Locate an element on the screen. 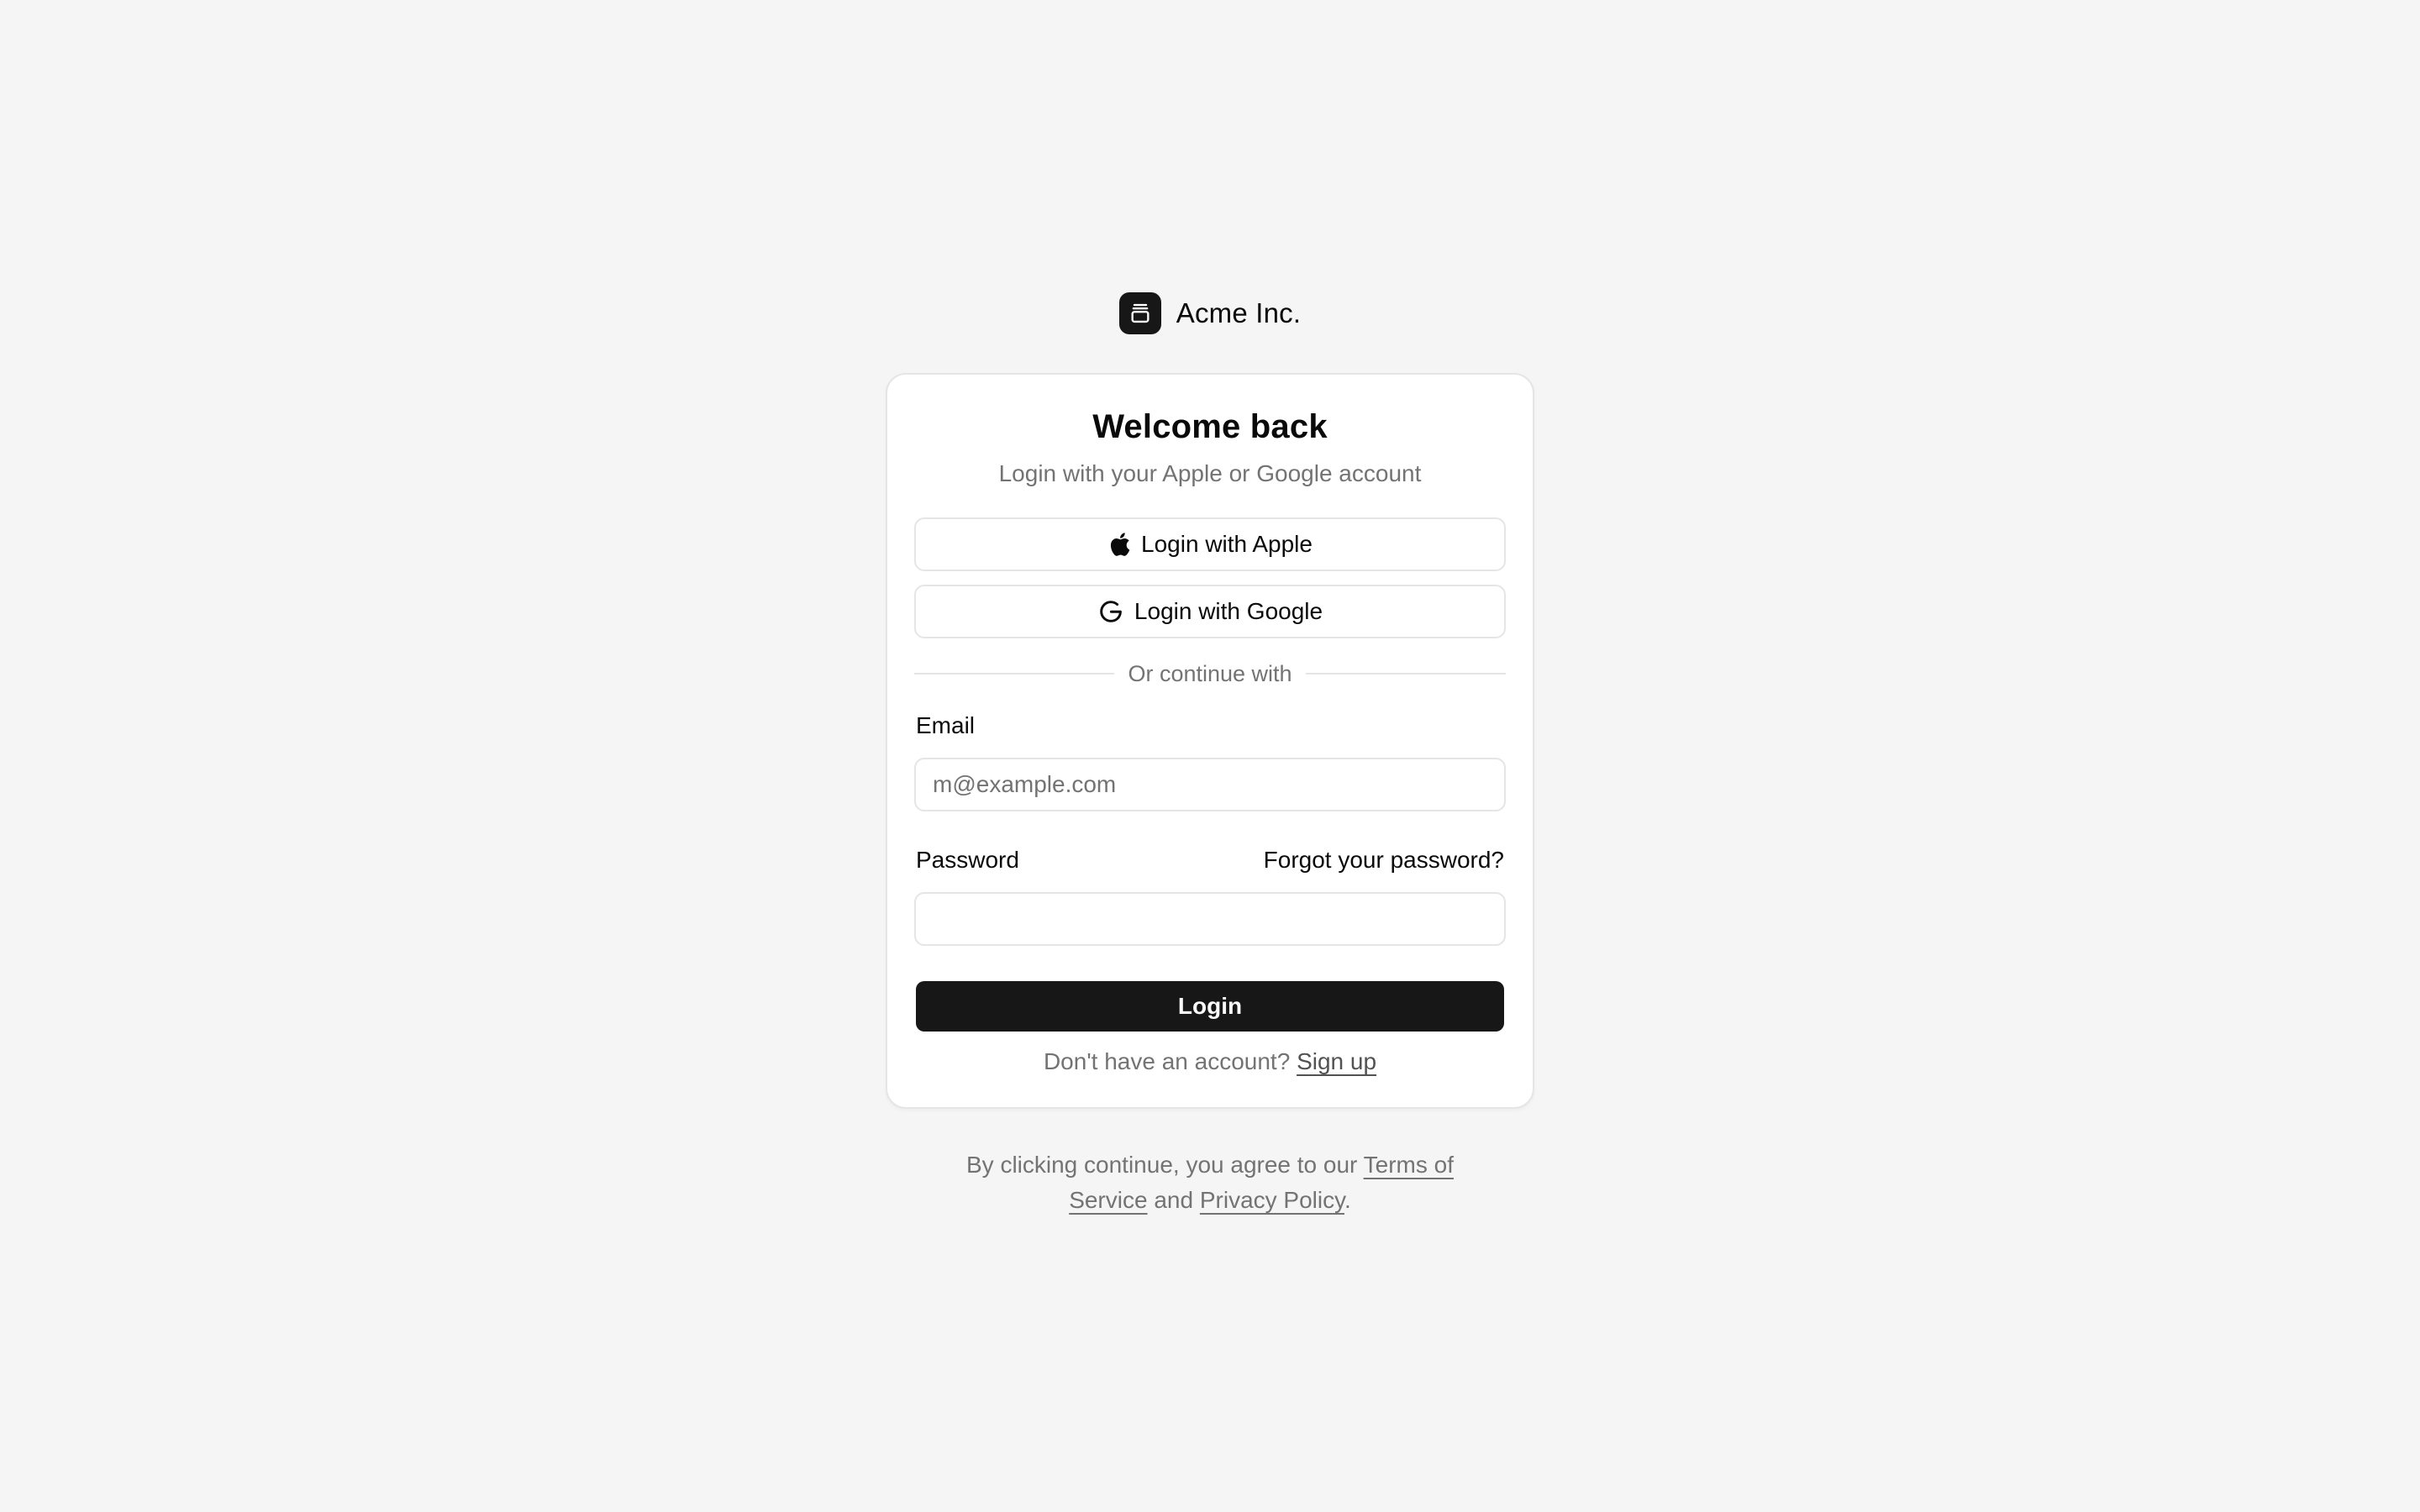 This screenshot has width=2420, height=1512. google-icon is located at coordinates (1110, 611).